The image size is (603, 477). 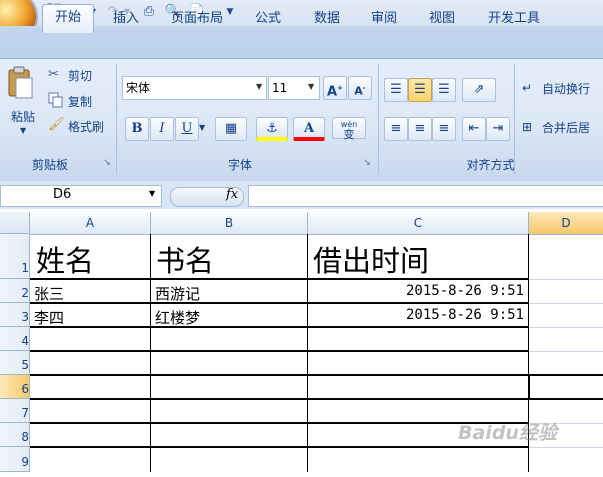 What do you see at coordinates (116, 119) in the screenshot?
I see `group-divider` at bounding box center [116, 119].